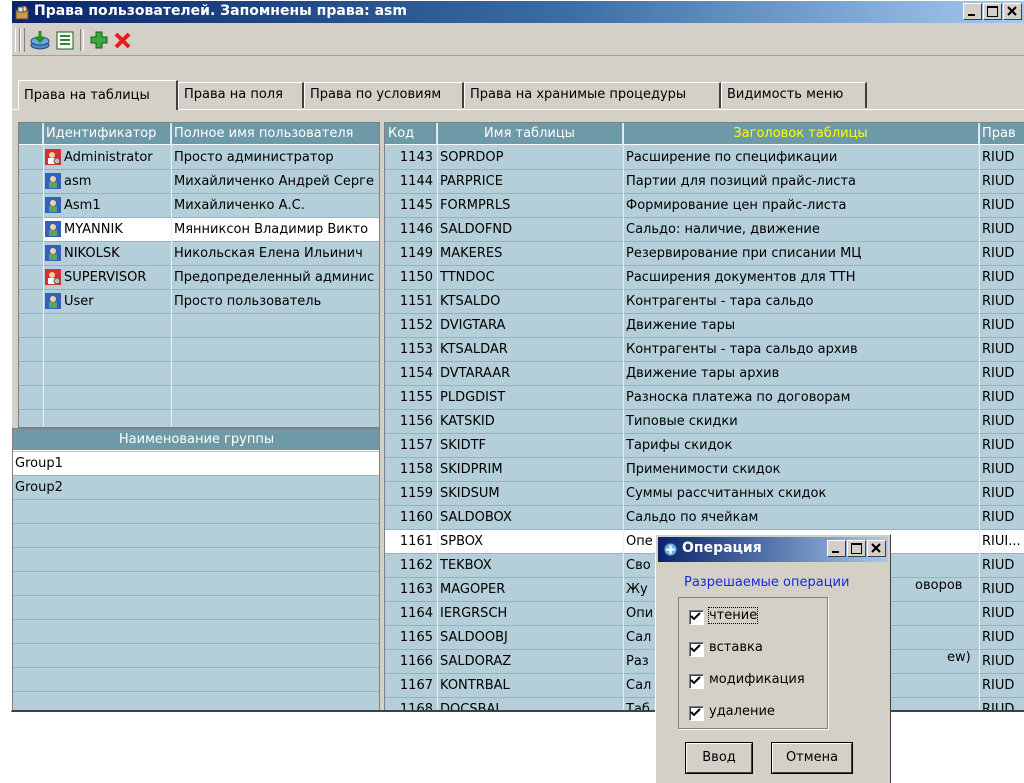 Image resolution: width=1024 pixels, height=783 pixels. What do you see at coordinates (275, 157) in the screenshot?
I see `user-fullname-cell: Просто администратор` at bounding box center [275, 157].